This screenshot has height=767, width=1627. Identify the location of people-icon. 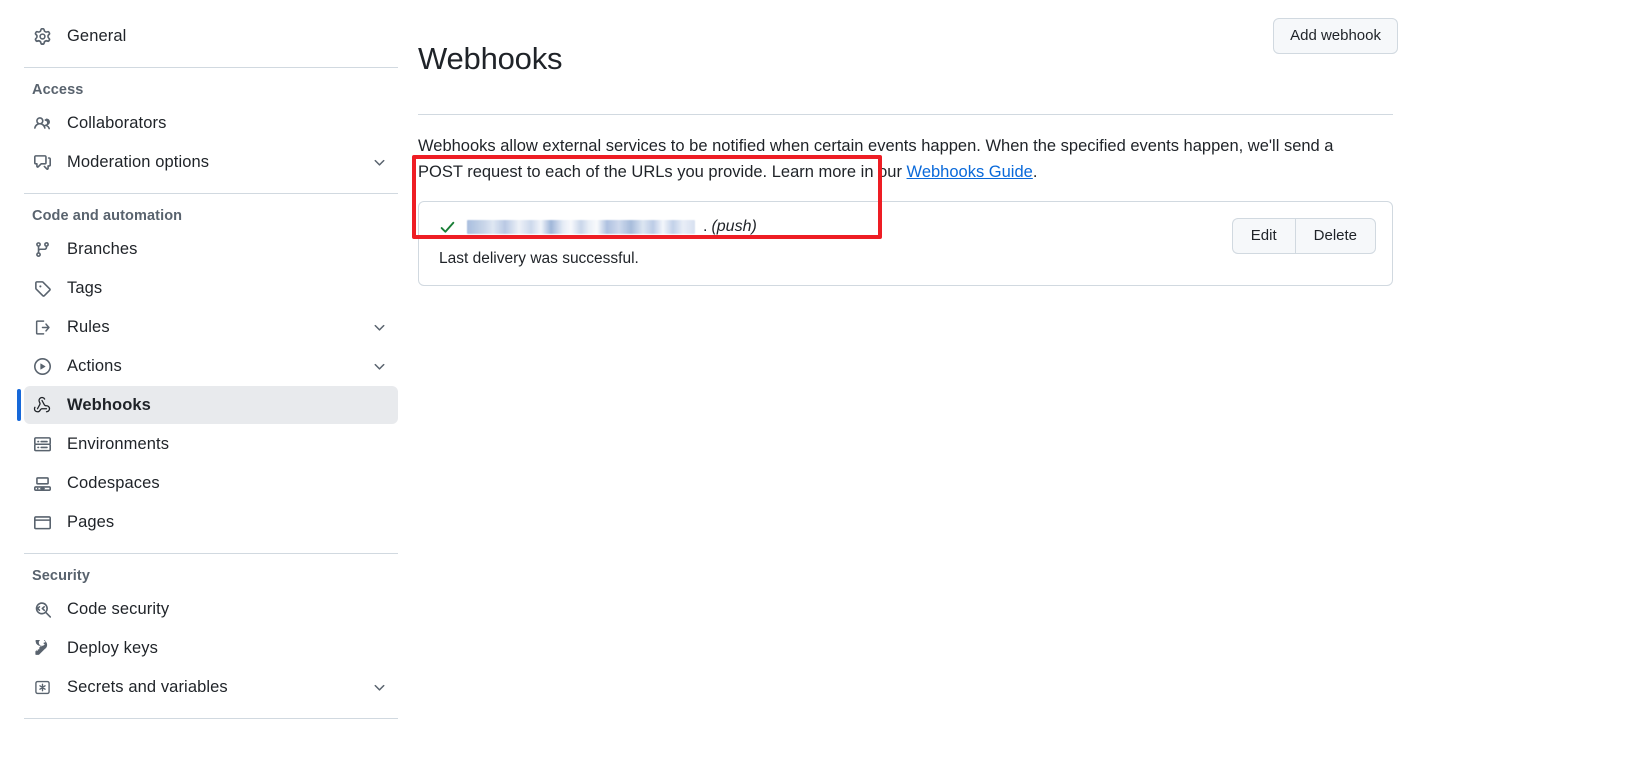
(42, 123).